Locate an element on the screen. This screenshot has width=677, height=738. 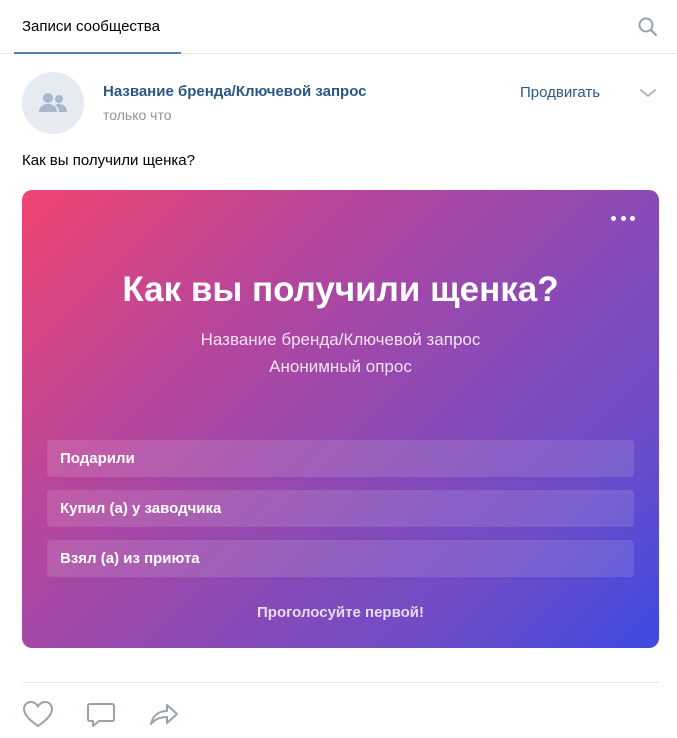
share-icon is located at coordinates (164, 715).